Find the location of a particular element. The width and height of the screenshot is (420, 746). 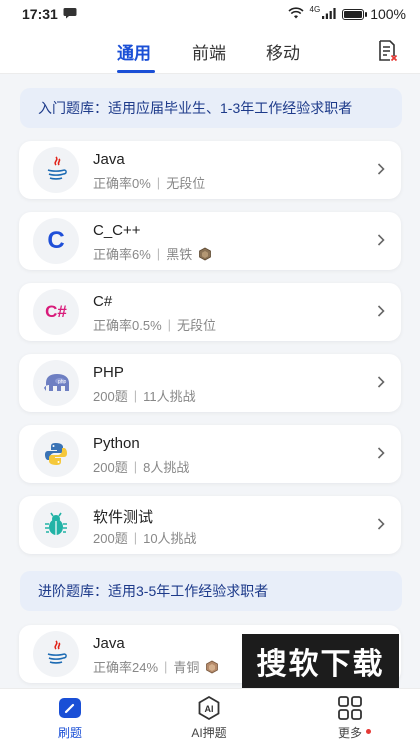

status-bar: 17:31 4G 100% is located at coordinates (210, 14).